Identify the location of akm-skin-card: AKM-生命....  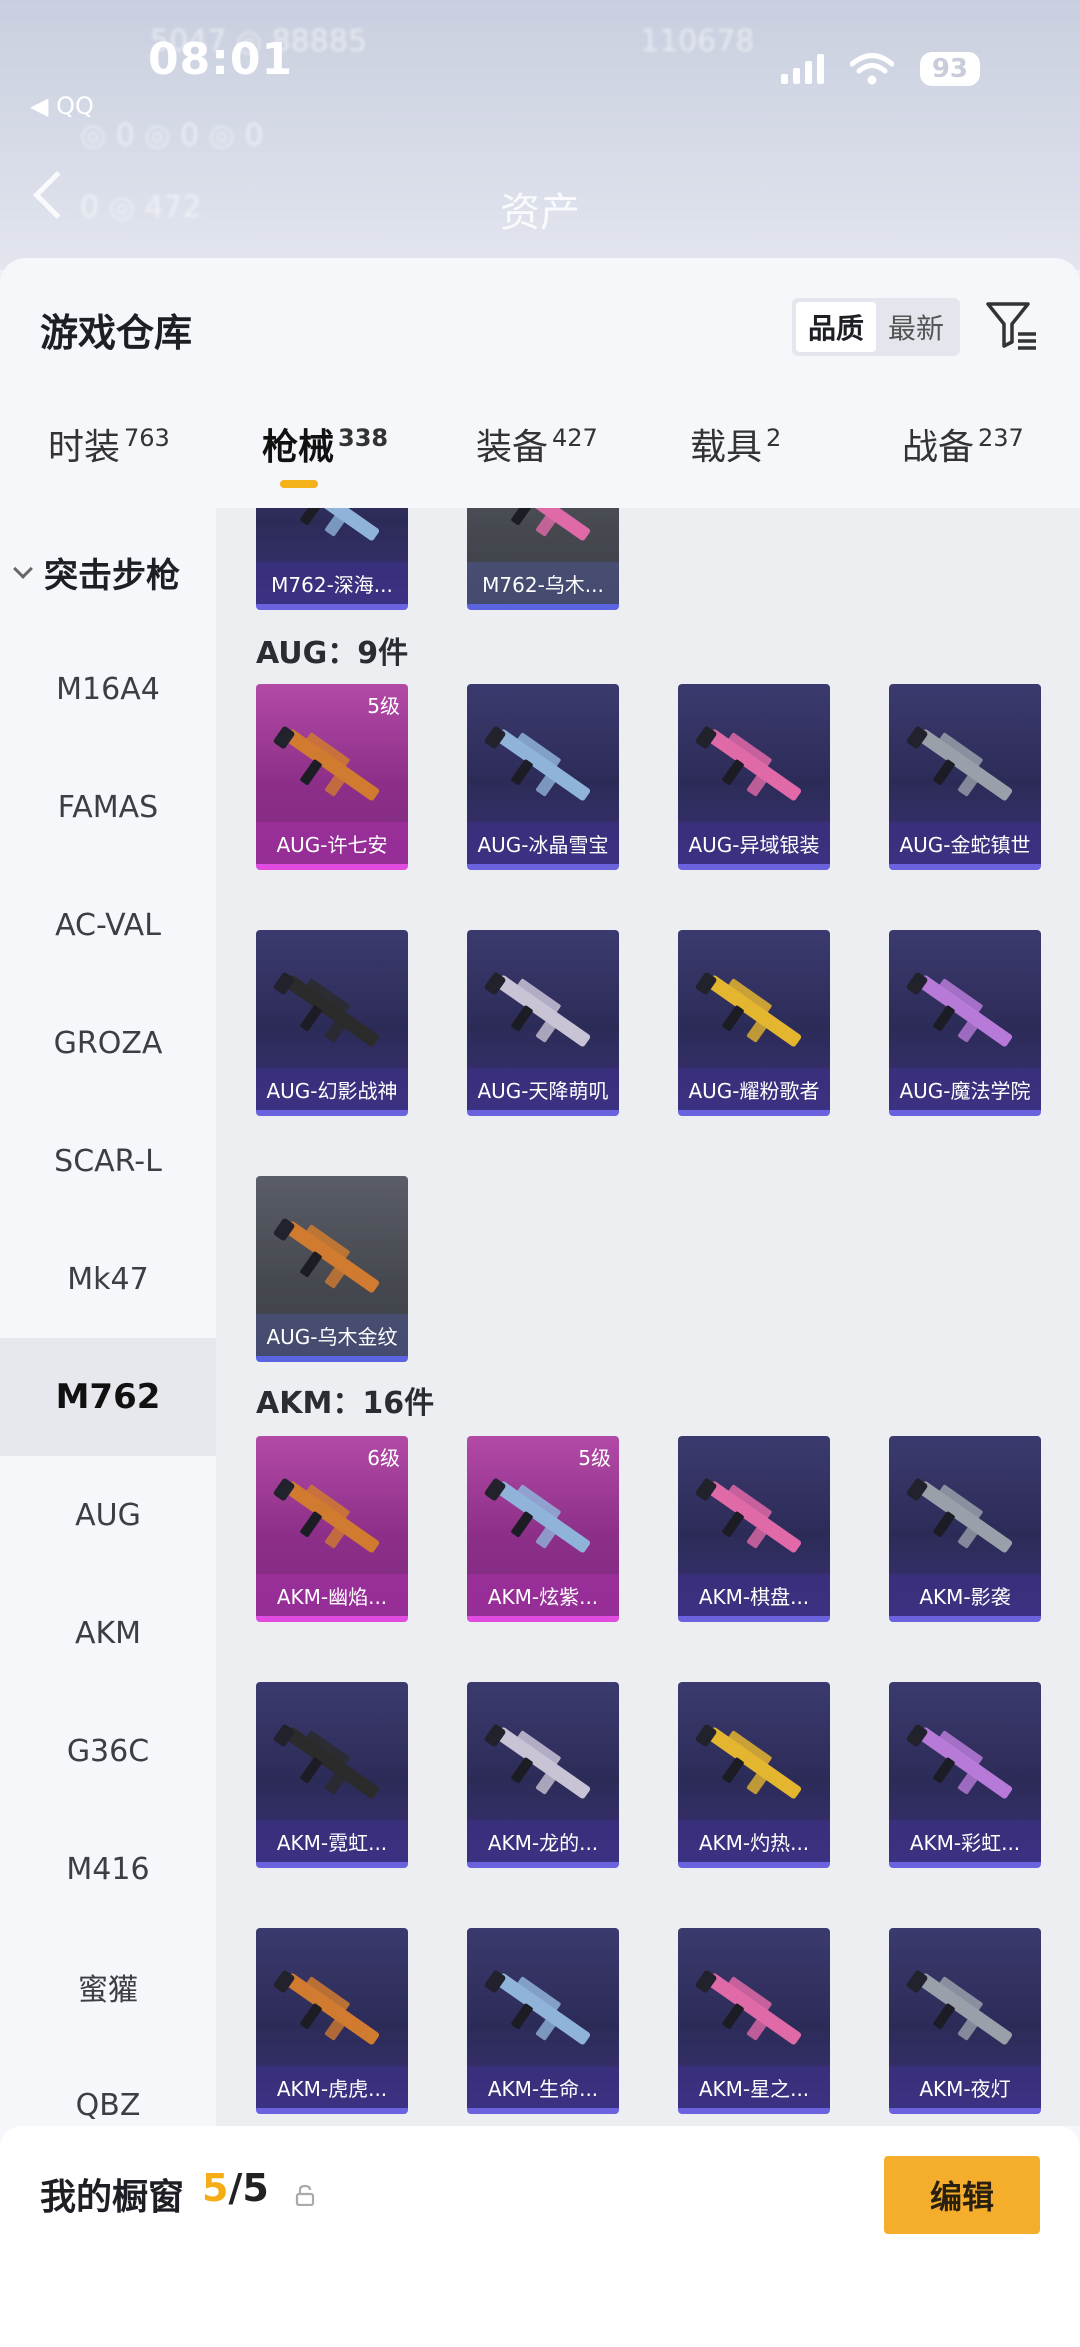
(543, 2021).